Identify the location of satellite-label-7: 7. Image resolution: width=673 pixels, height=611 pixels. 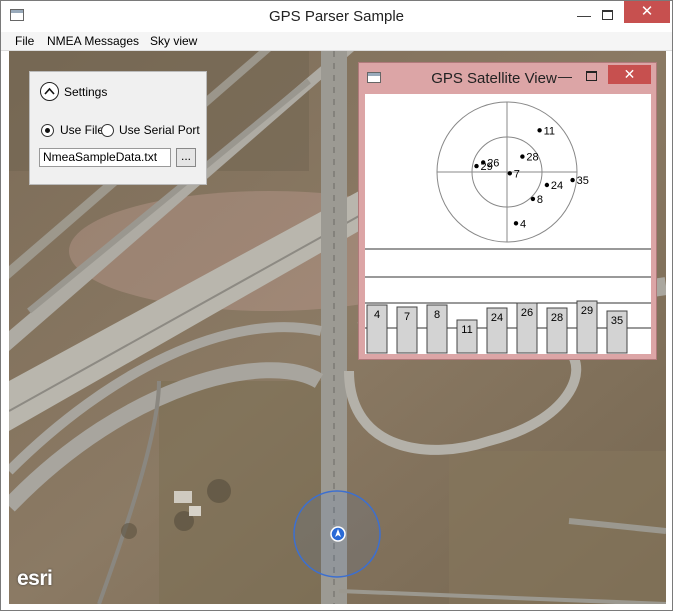
(517, 174).